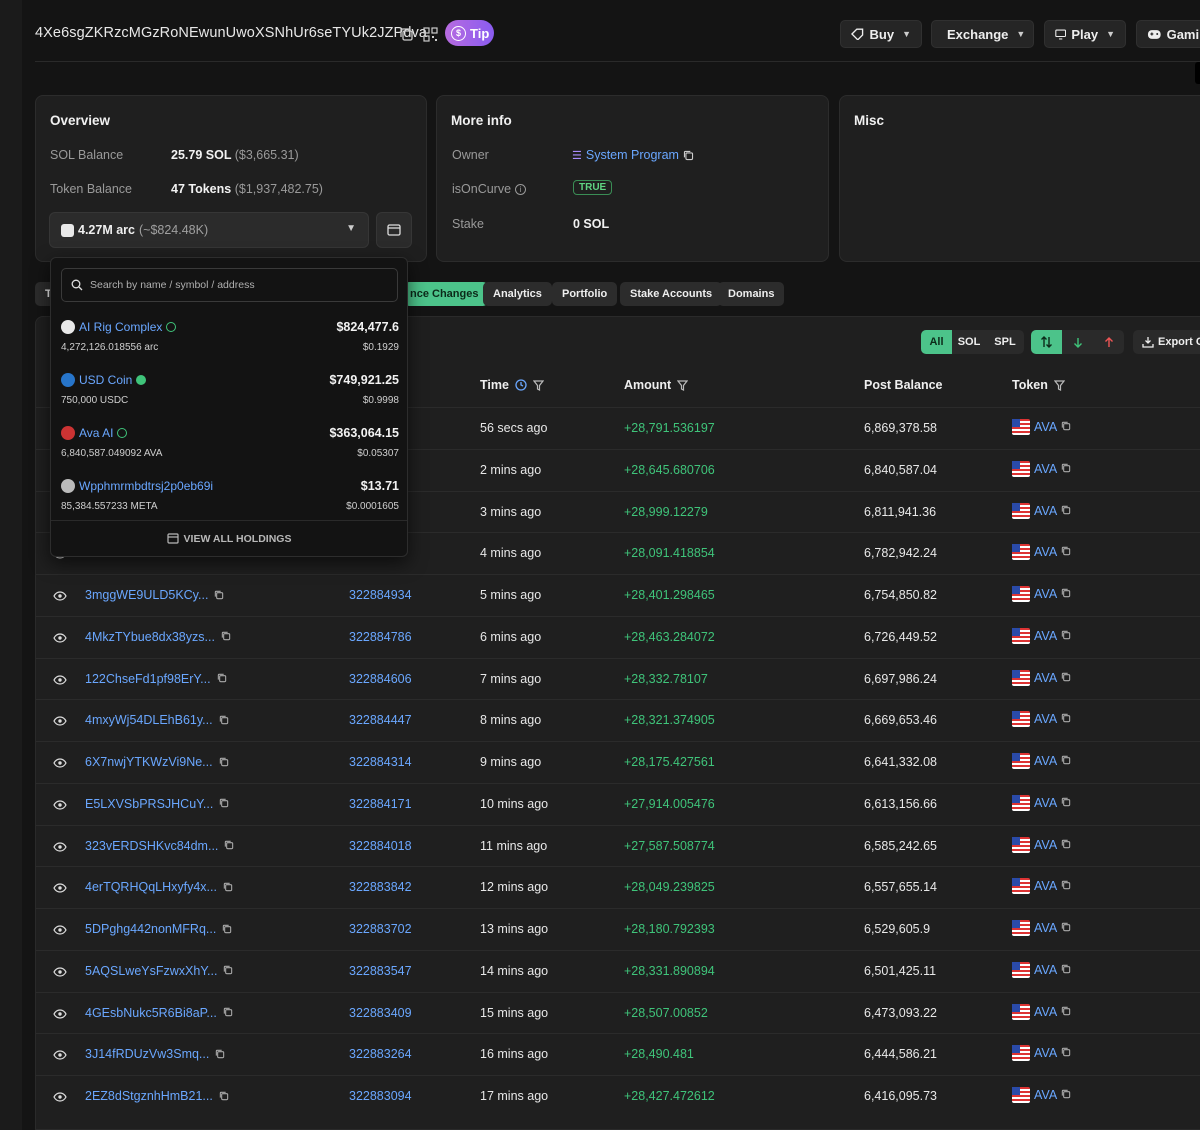 Image resolution: width=1200 pixels, height=1130 pixels. Describe the element at coordinates (517, 294) in the screenshot. I see `tab-analytics: Analytics` at that location.